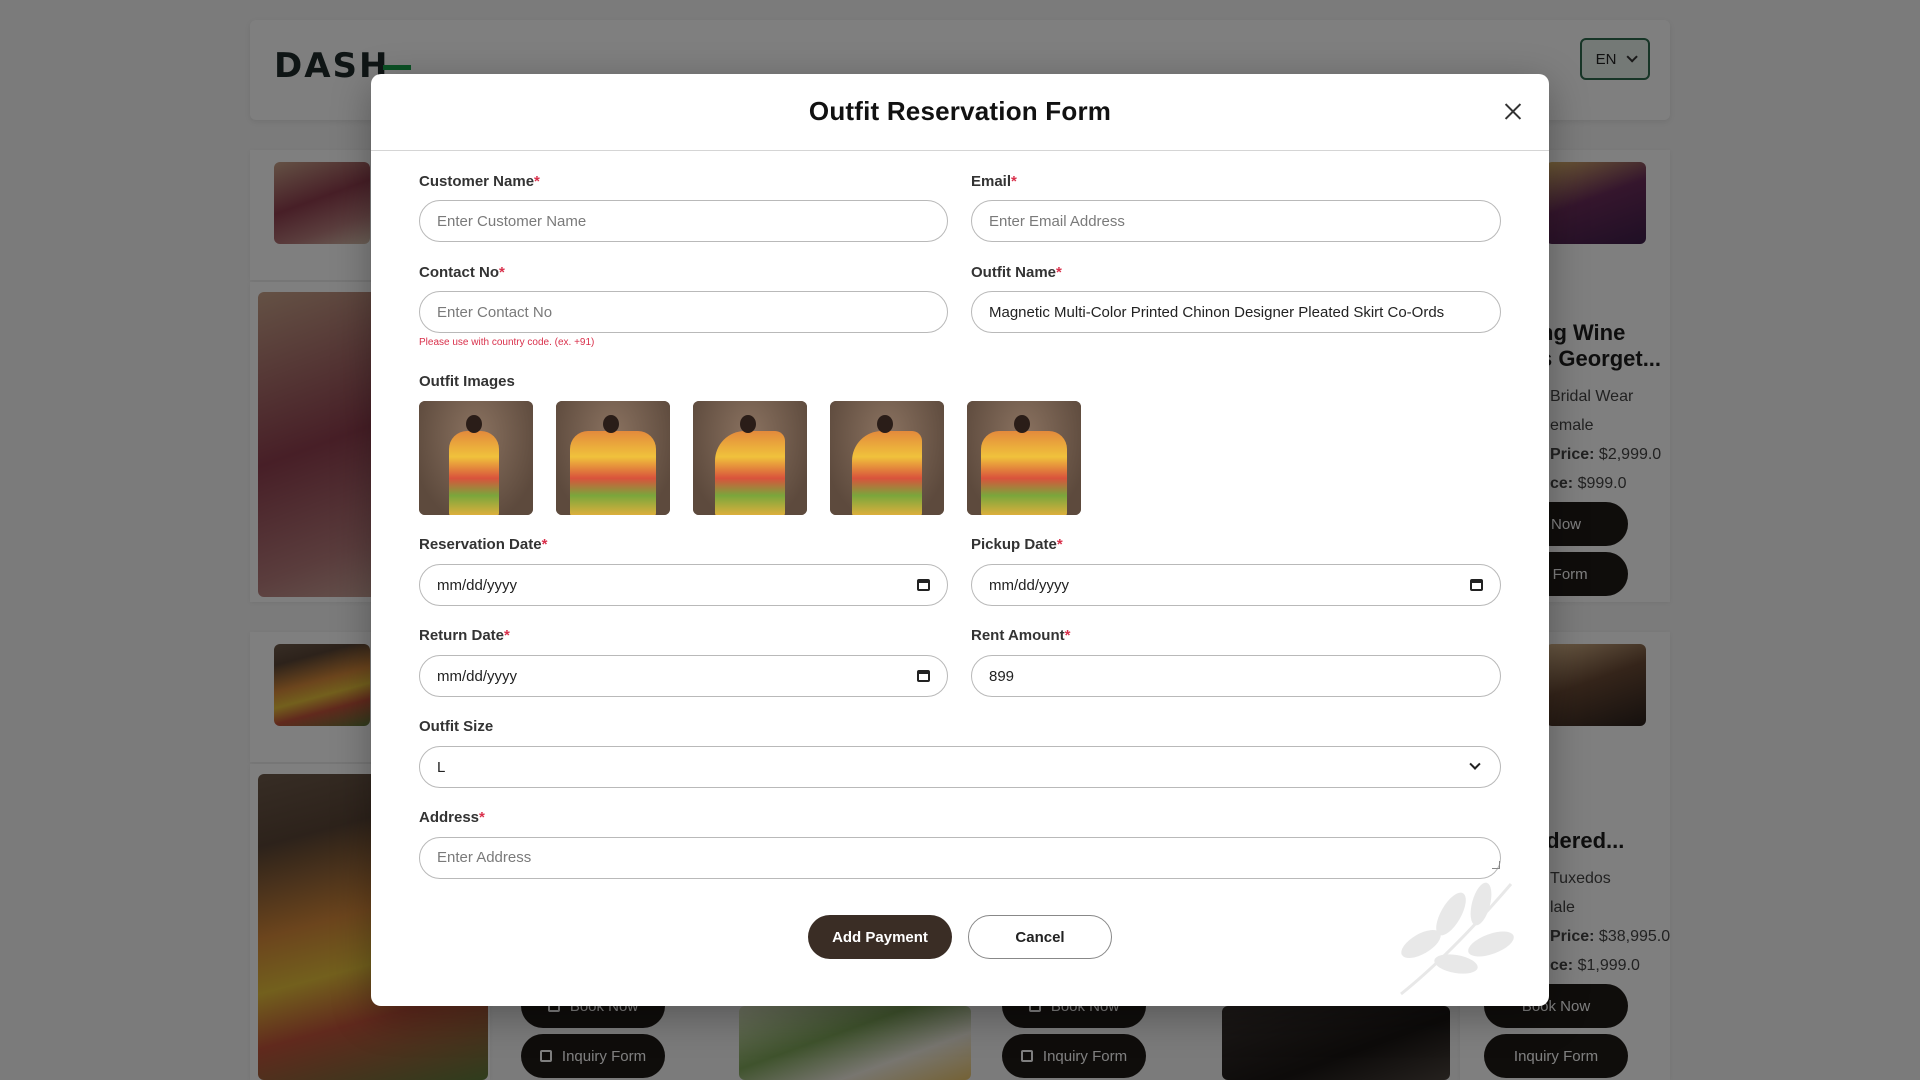  What do you see at coordinates (960, 858) in the screenshot?
I see `address-textarea` at bounding box center [960, 858].